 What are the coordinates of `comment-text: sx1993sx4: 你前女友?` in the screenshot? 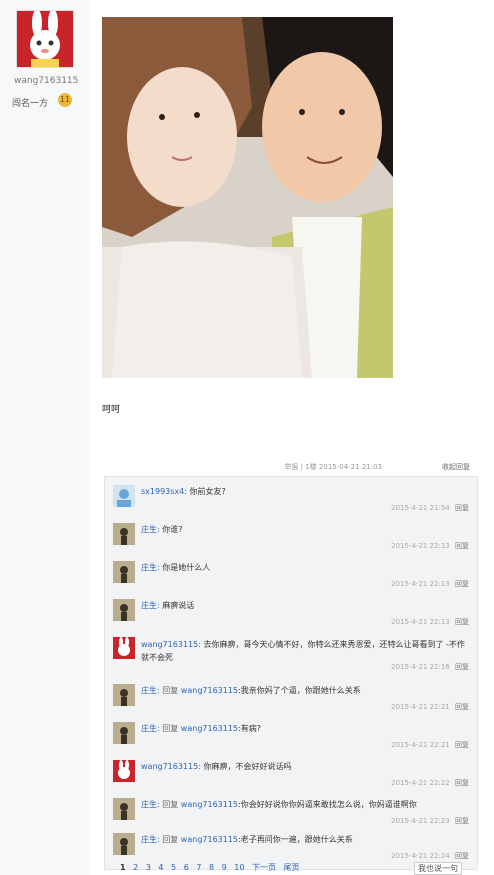 It's located at (183, 491).